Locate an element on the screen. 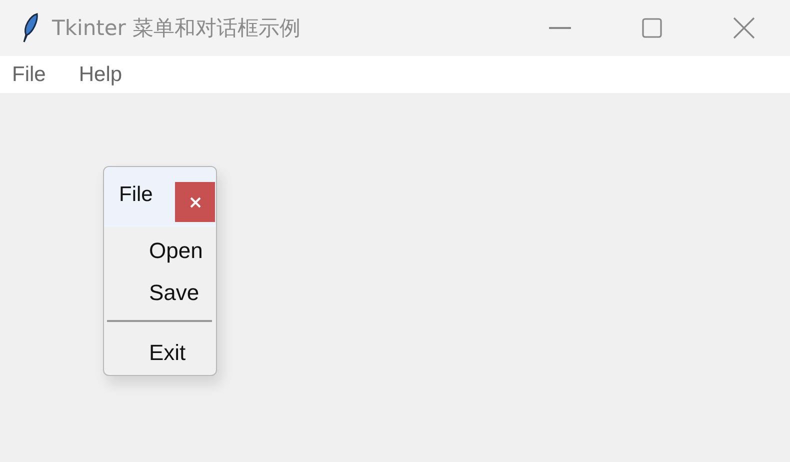  window-title: Tkinter 菜单和对话框示例 is located at coordinates (176, 28).